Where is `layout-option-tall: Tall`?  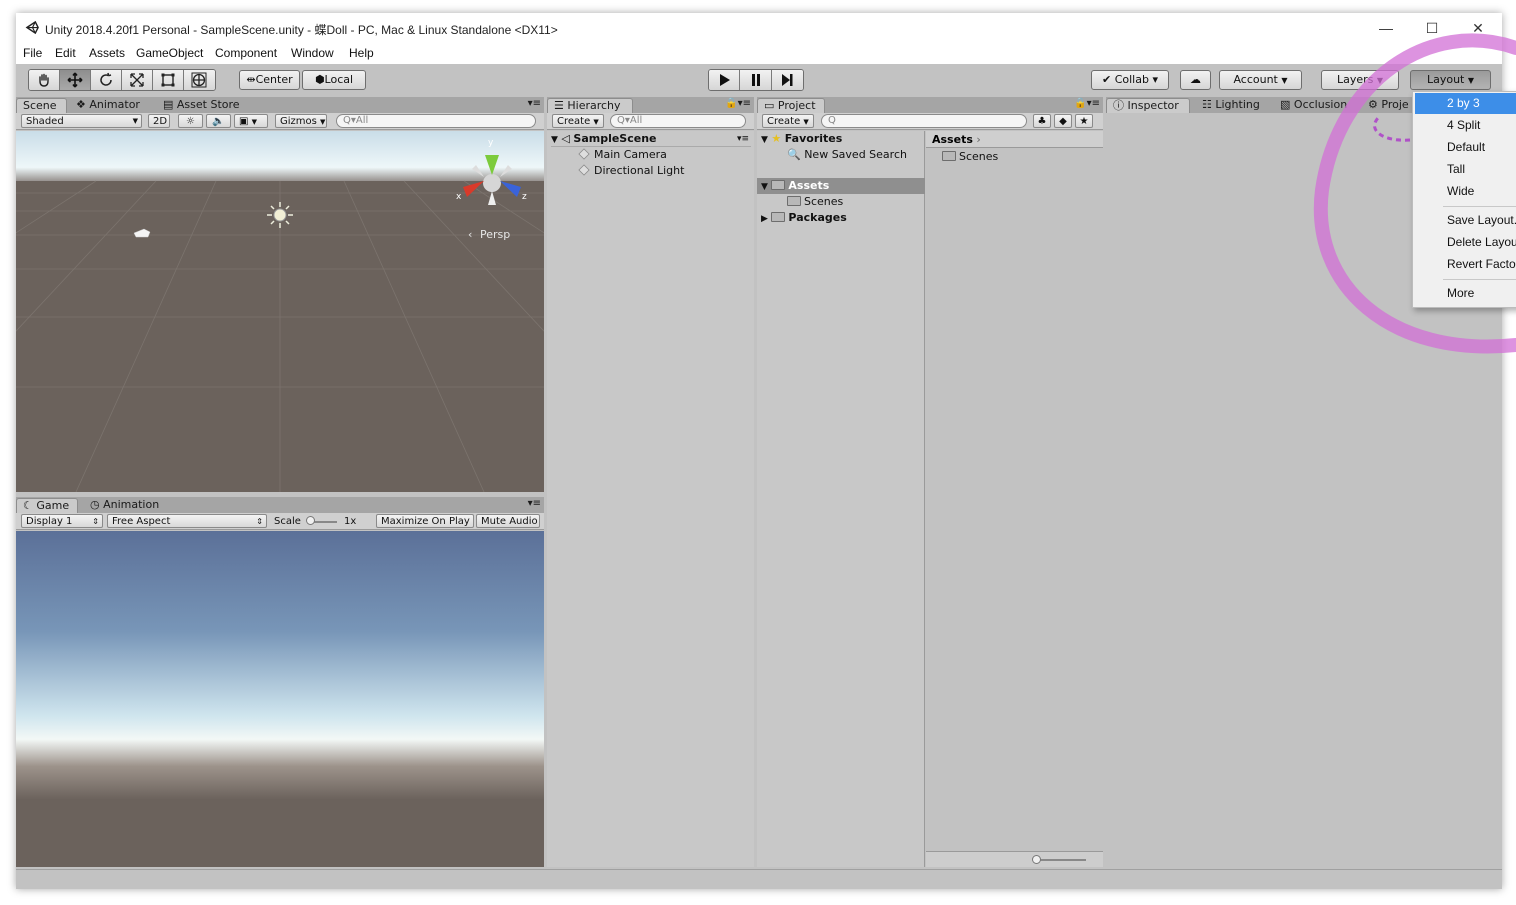 layout-option-tall: Tall is located at coordinates (1465, 169).